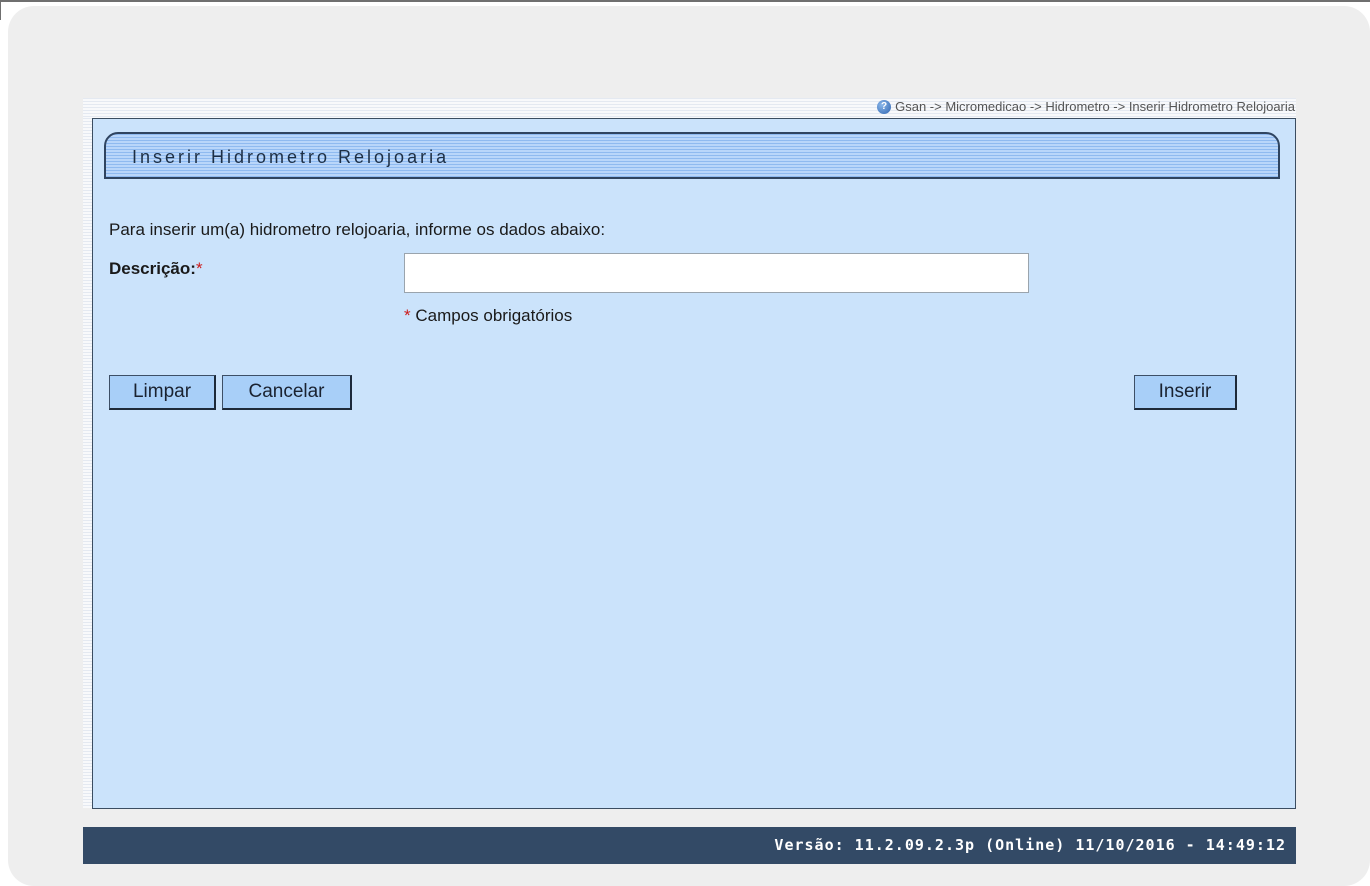 The height and width of the screenshot is (886, 1370). I want to click on cancelar-button: Cancelar, so click(287, 392).